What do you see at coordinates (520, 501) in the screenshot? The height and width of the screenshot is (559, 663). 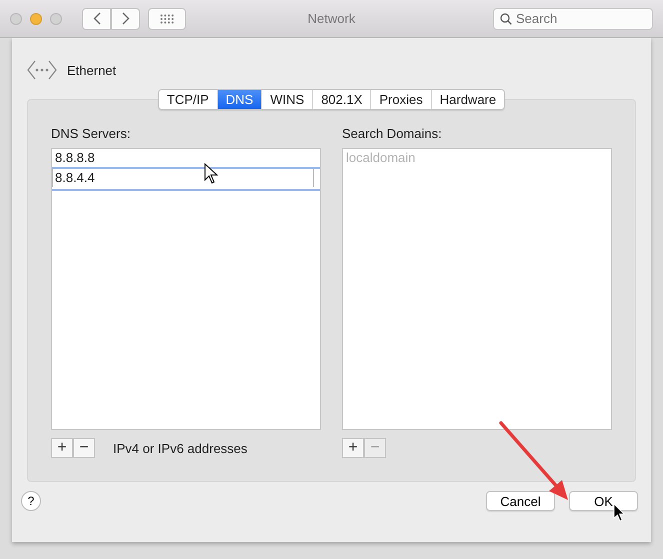 I see `cancel-button: Cancel` at bounding box center [520, 501].